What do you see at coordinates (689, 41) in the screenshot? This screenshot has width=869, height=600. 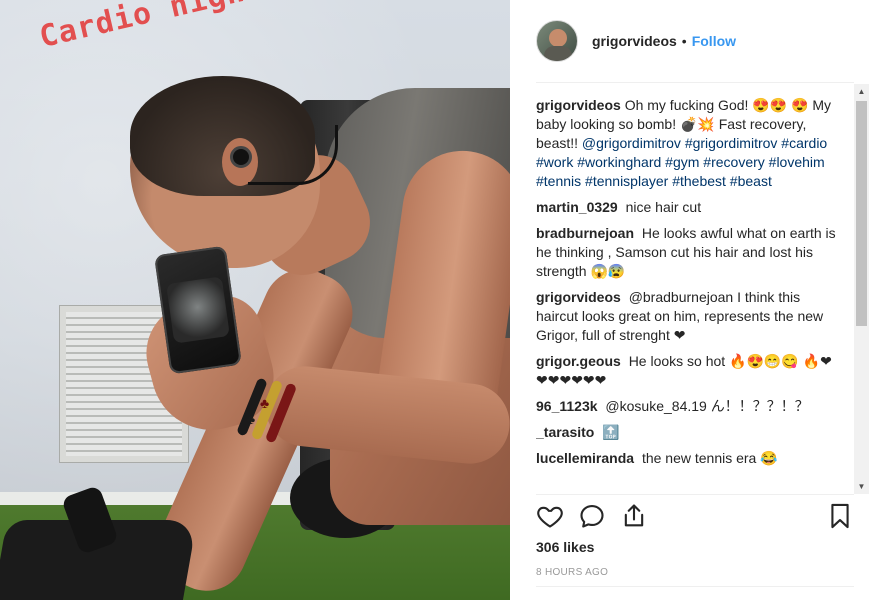 I see `post-header: grigorvideos • Follow` at bounding box center [689, 41].